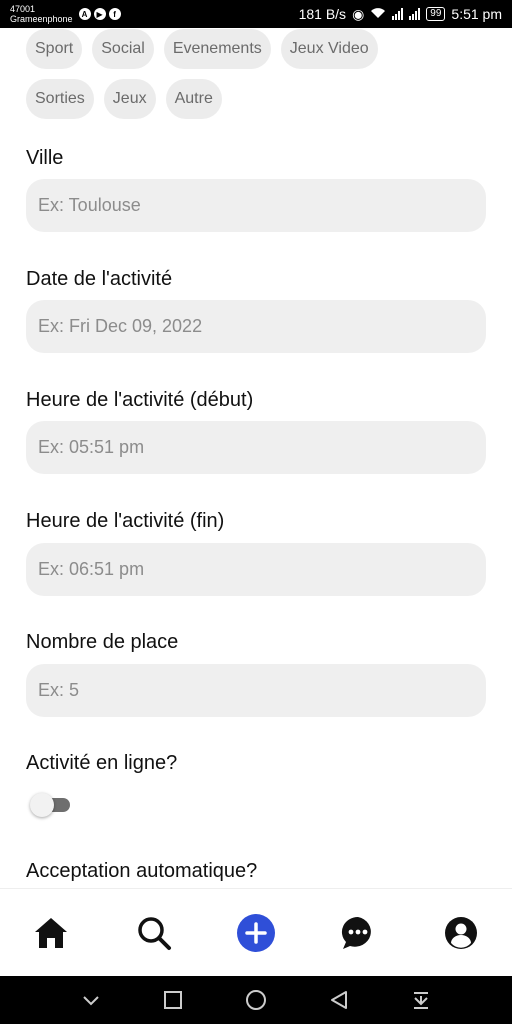  I want to click on system-nav-bar, so click(256, 1000).